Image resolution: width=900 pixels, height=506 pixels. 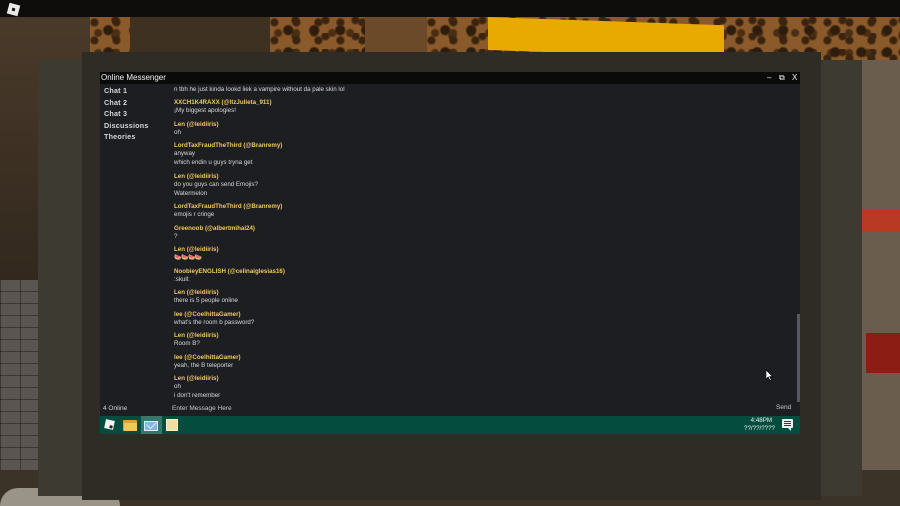 I want to click on sidebar-item-discussions: Discussions, so click(x=126, y=125).